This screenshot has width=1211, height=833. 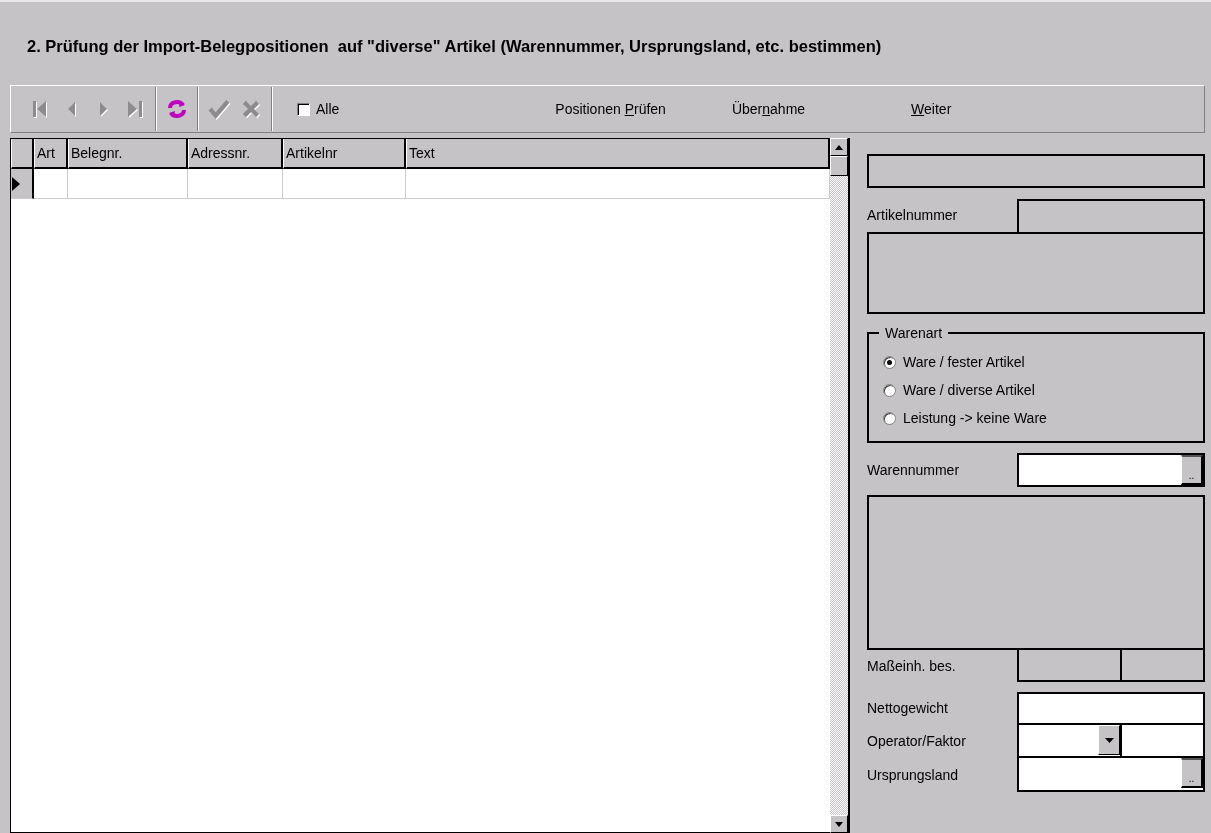 I want to click on field-label: Maßeinh. bes., so click(x=912, y=666).